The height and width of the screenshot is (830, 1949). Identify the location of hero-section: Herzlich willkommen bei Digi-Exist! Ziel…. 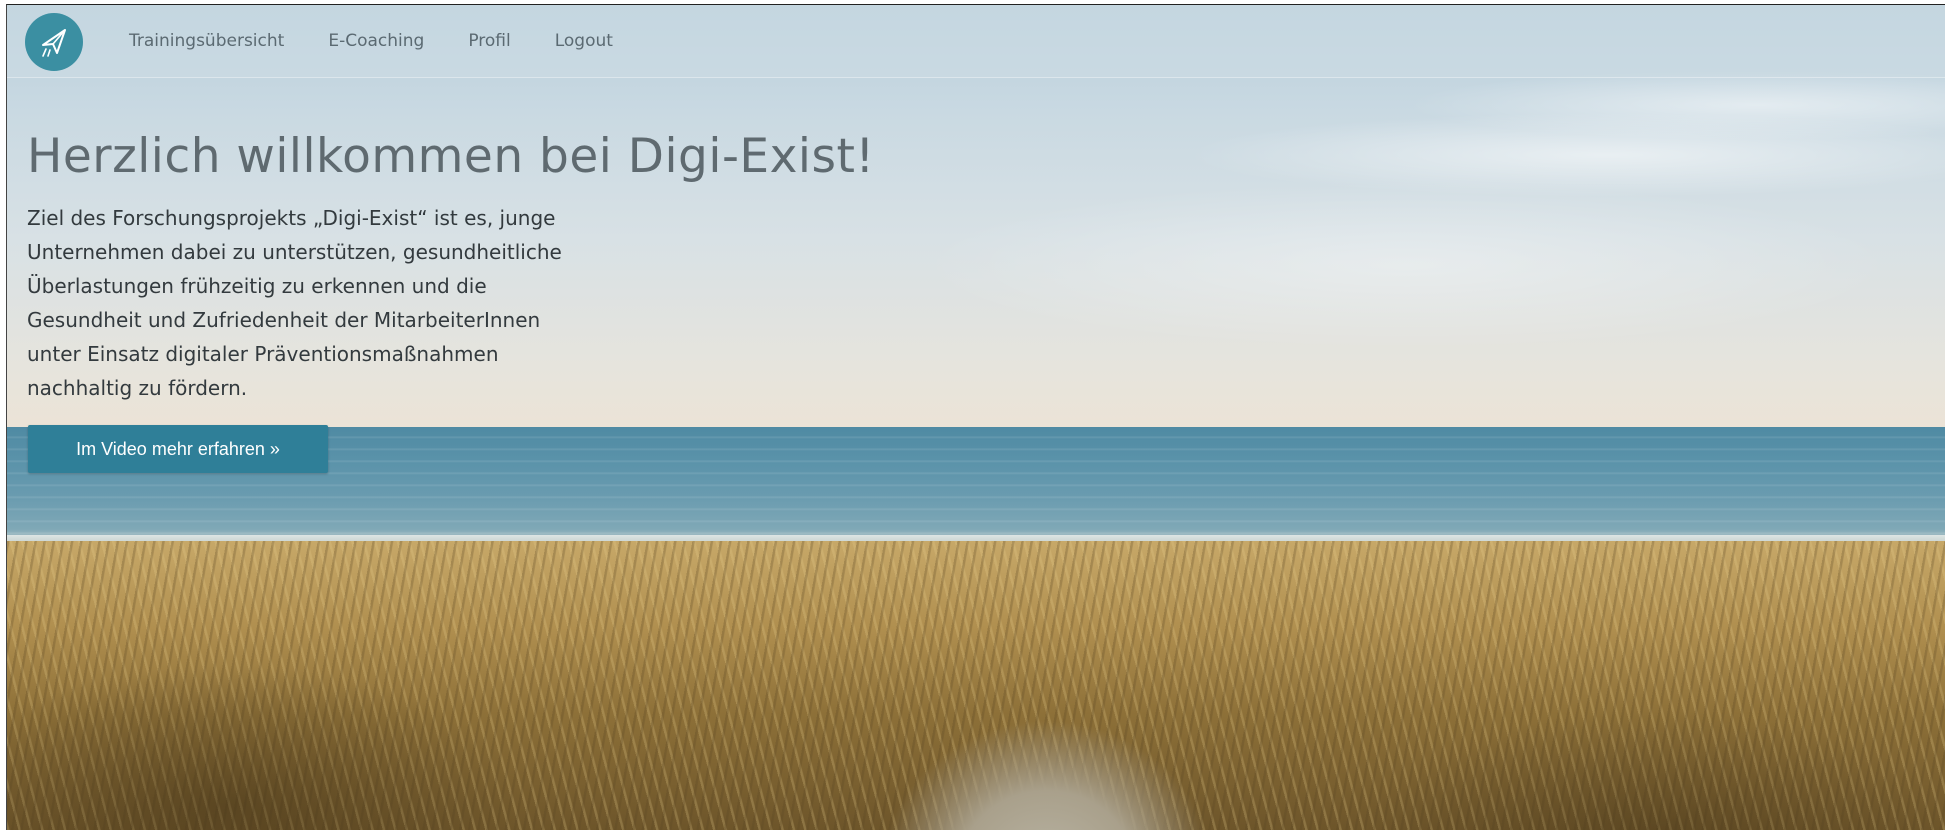
(451, 267).